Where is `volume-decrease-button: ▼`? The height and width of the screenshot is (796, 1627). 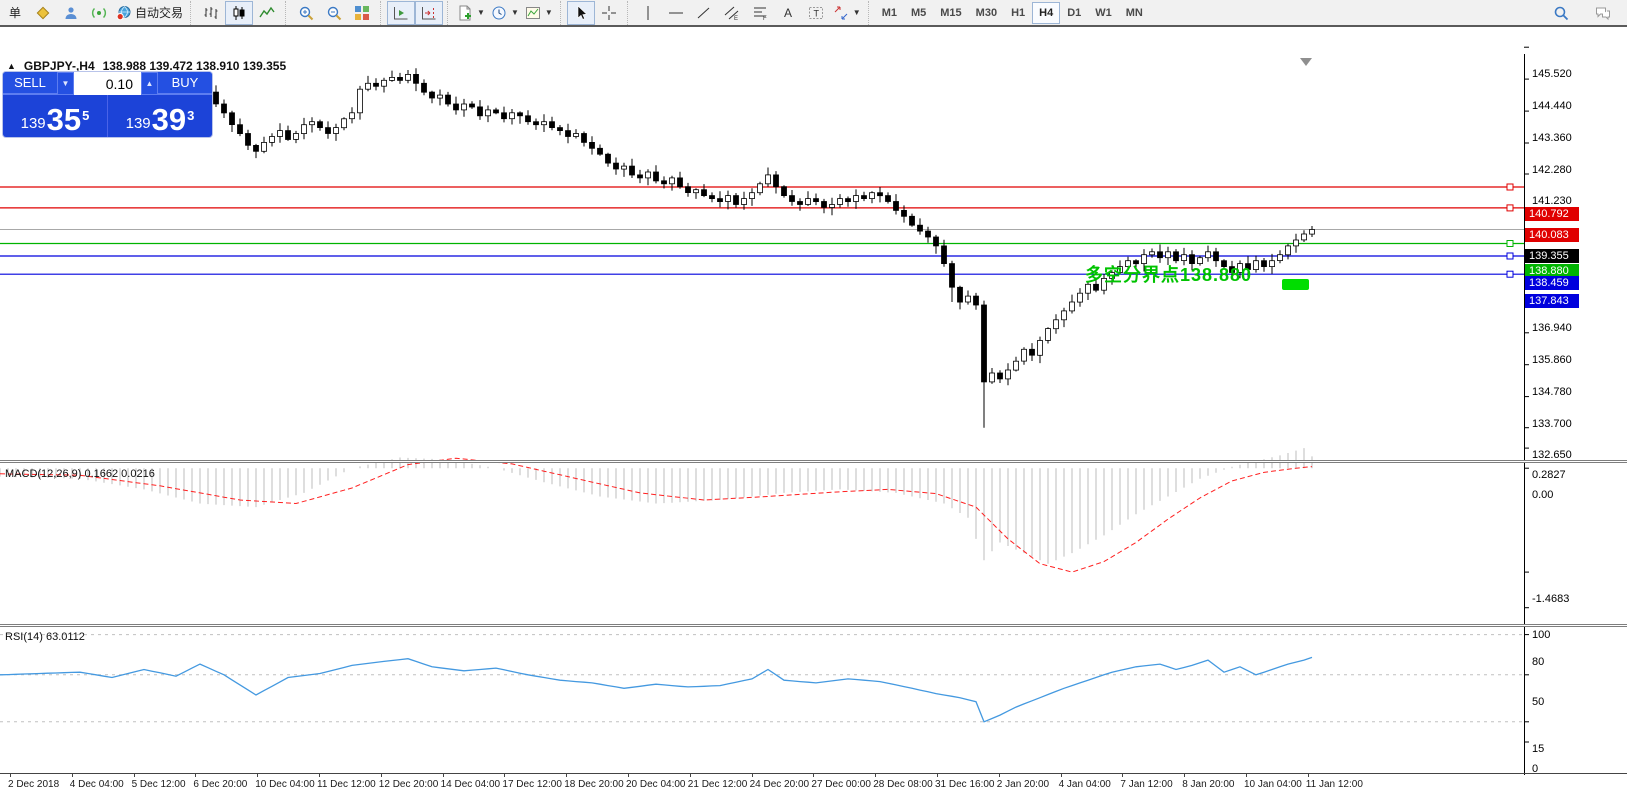 volume-decrease-button: ▼ is located at coordinates (65, 83).